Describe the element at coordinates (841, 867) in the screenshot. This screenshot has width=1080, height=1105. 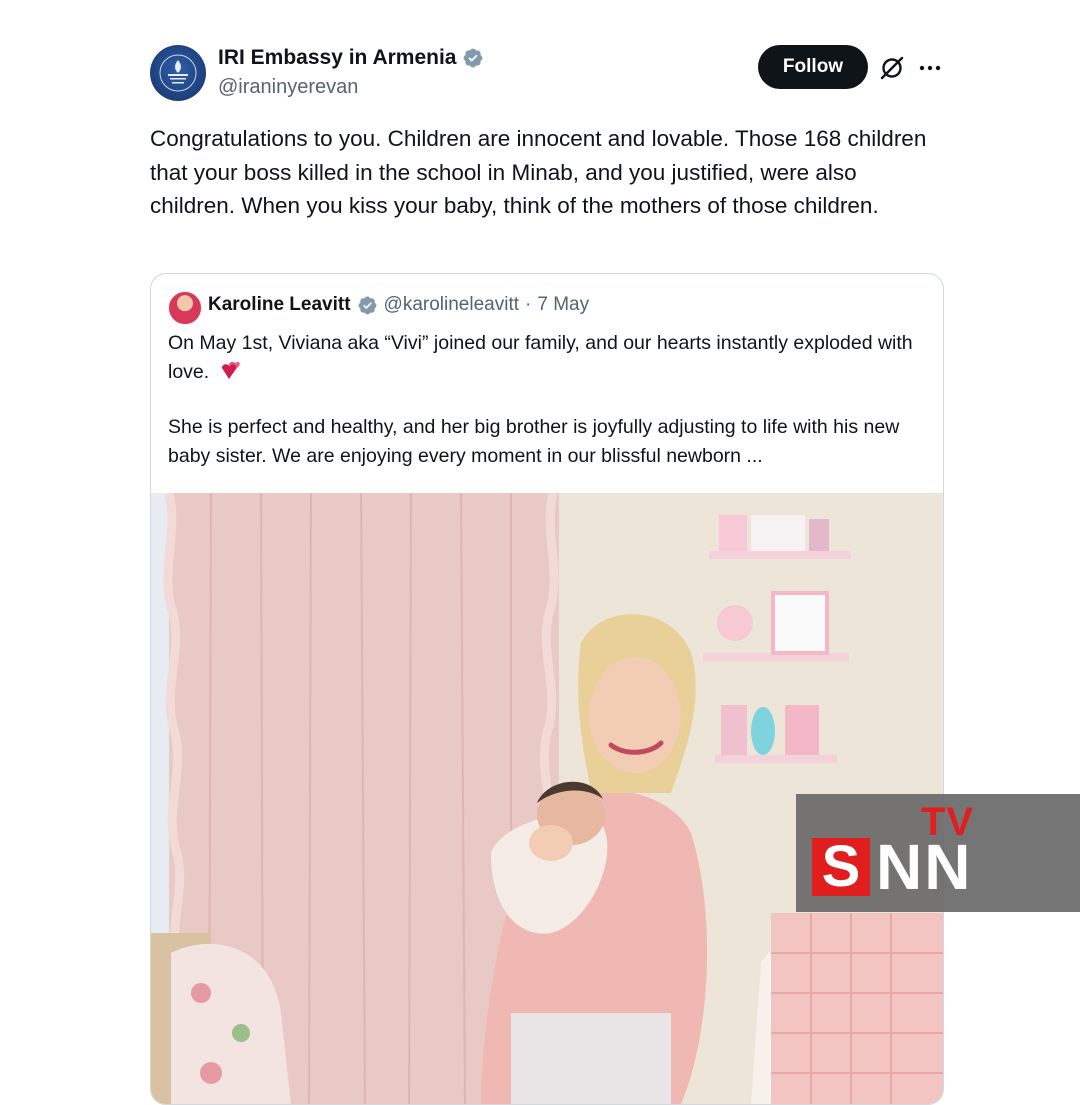
I see `watermark-s: S` at that location.